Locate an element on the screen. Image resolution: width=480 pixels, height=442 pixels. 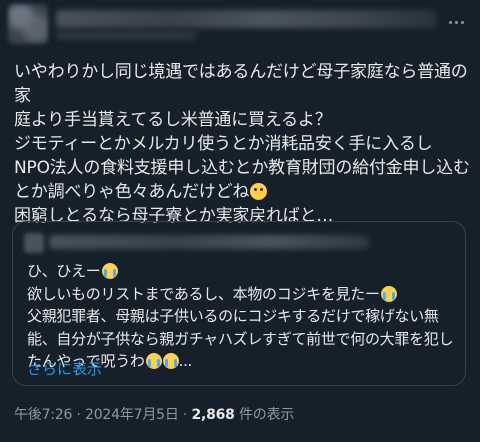
tweet-time: 午後7:26 is located at coordinates (43, 415).